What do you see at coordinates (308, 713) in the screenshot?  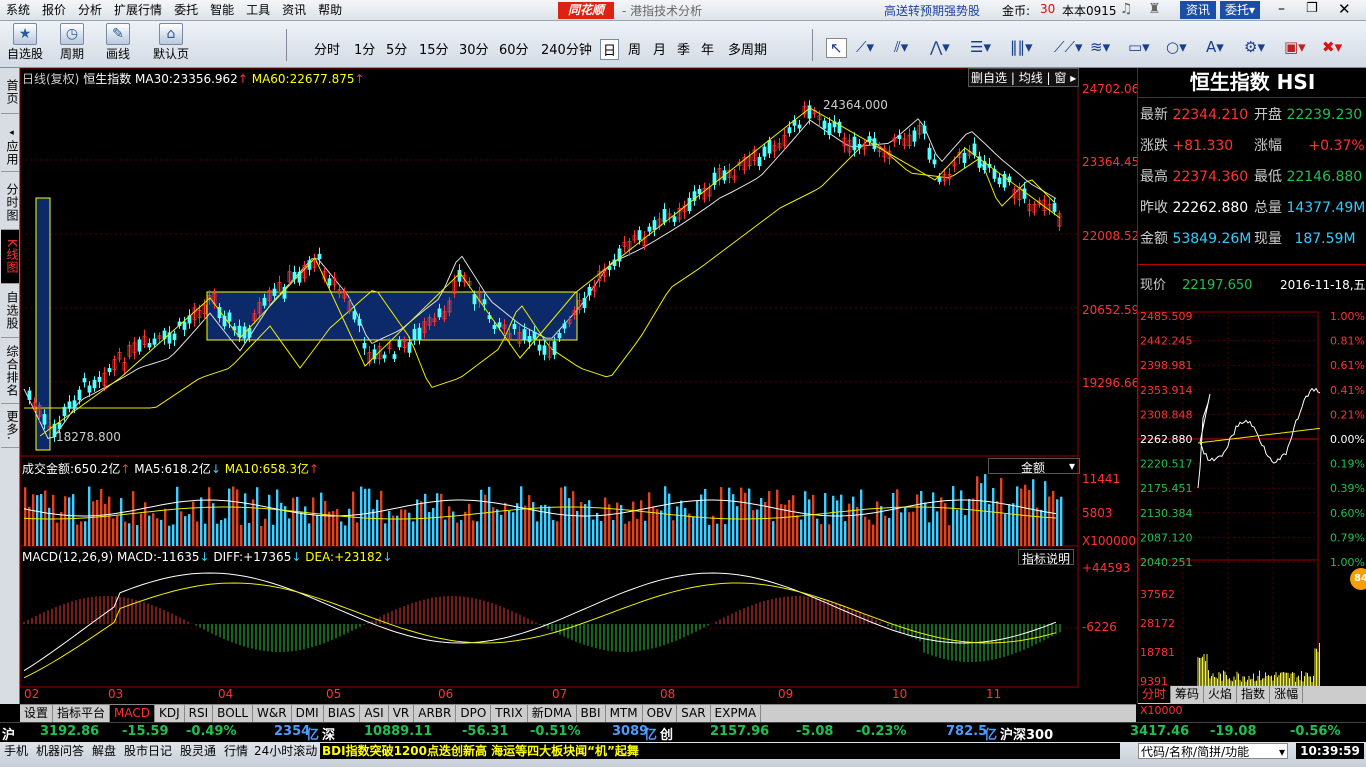 I see `tab-dmi: DMI` at bounding box center [308, 713].